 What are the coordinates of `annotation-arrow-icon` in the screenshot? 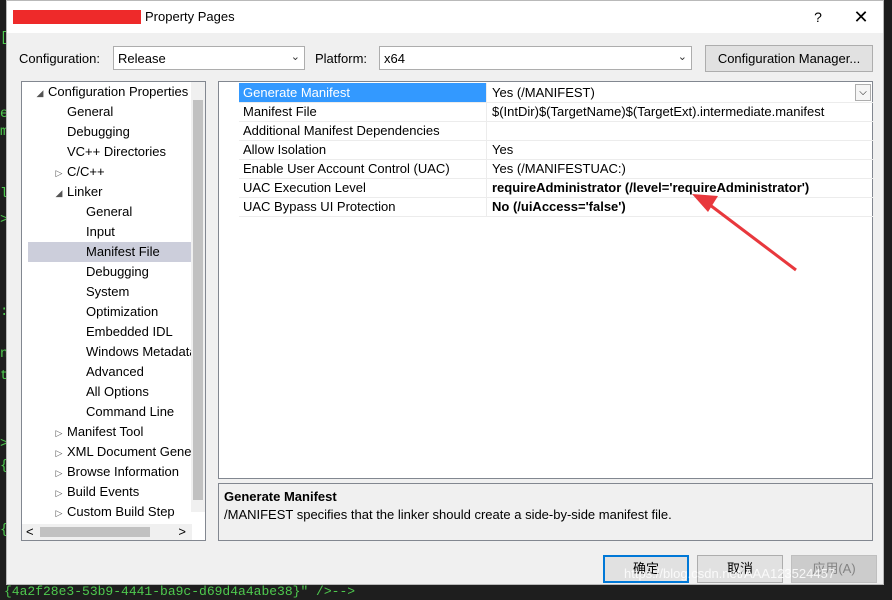 It's located at (744, 233).